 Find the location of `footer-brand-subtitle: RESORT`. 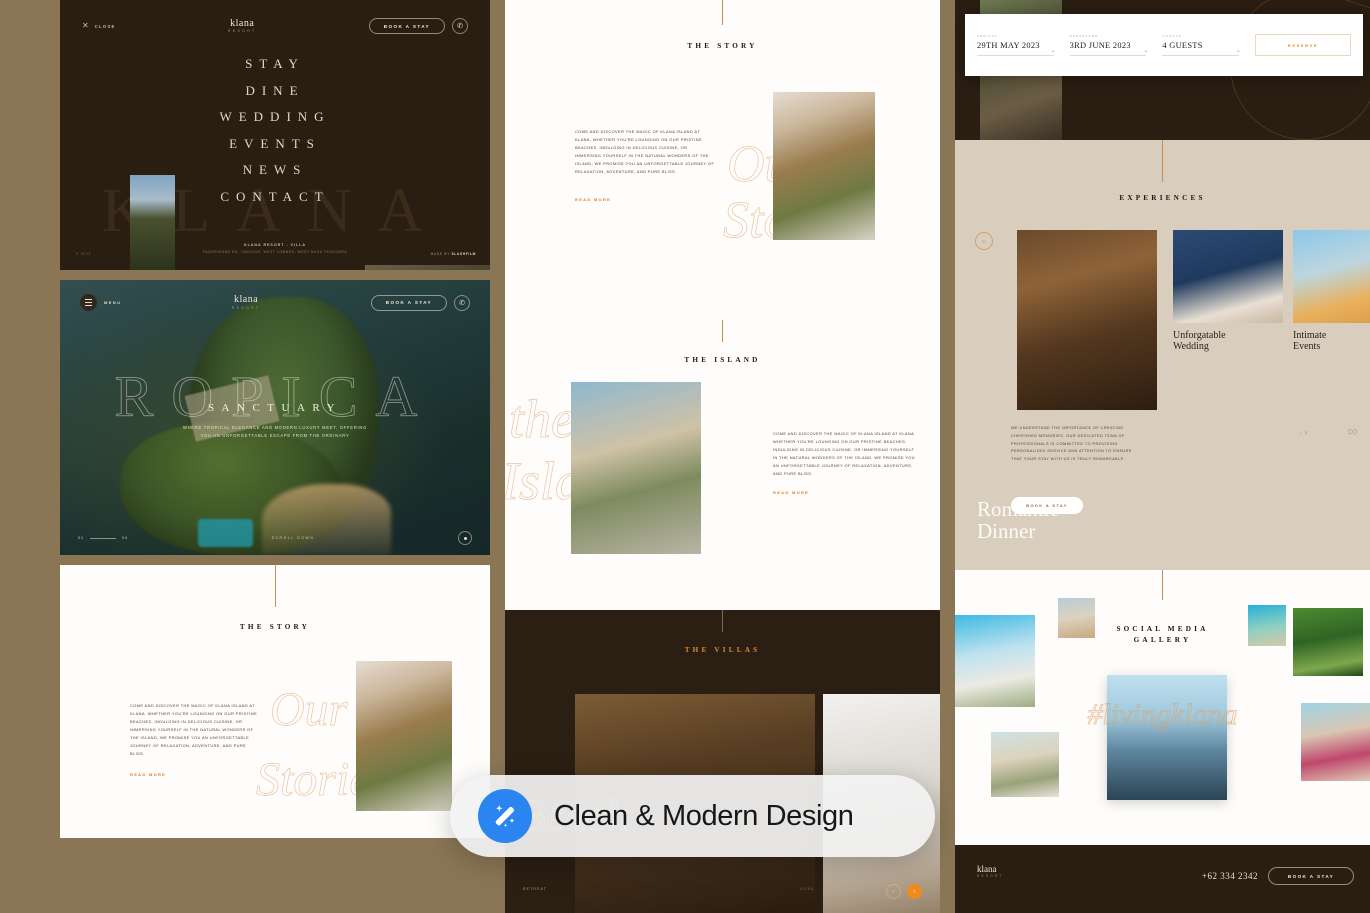

footer-brand-subtitle: RESORT is located at coordinates (990, 876).